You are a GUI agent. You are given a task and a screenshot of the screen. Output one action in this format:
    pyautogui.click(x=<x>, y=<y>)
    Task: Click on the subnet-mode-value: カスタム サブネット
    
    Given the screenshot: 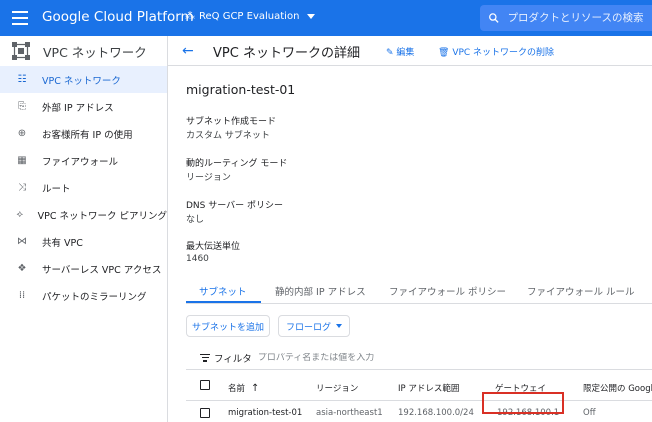 What is the action you would take?
    pyautogui.click(x=228, y=136)
    